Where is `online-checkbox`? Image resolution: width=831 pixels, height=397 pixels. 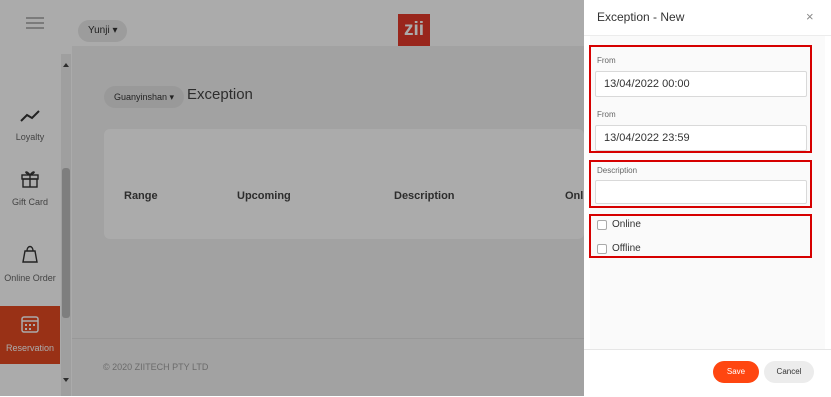 online-checkbox is located at coordinates (602, 225).